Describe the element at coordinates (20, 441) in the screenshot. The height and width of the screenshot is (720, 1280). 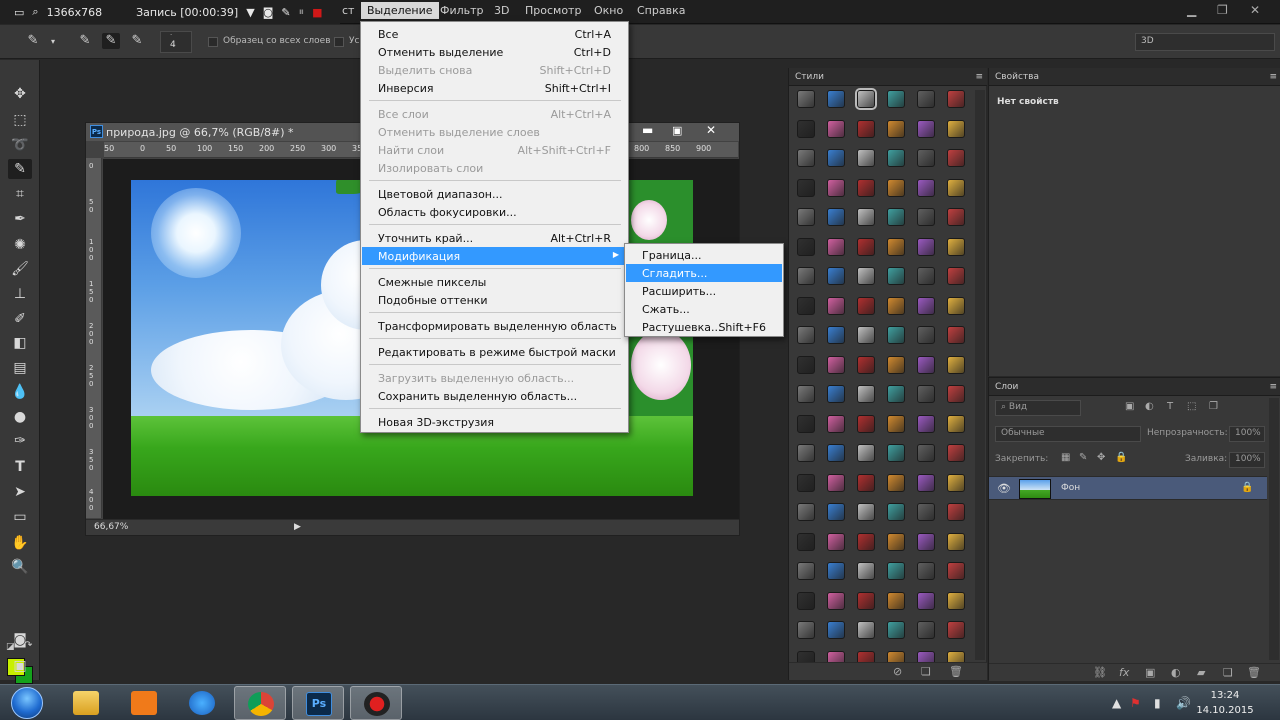
I see `pen-tool-icon: ✑` at that location.